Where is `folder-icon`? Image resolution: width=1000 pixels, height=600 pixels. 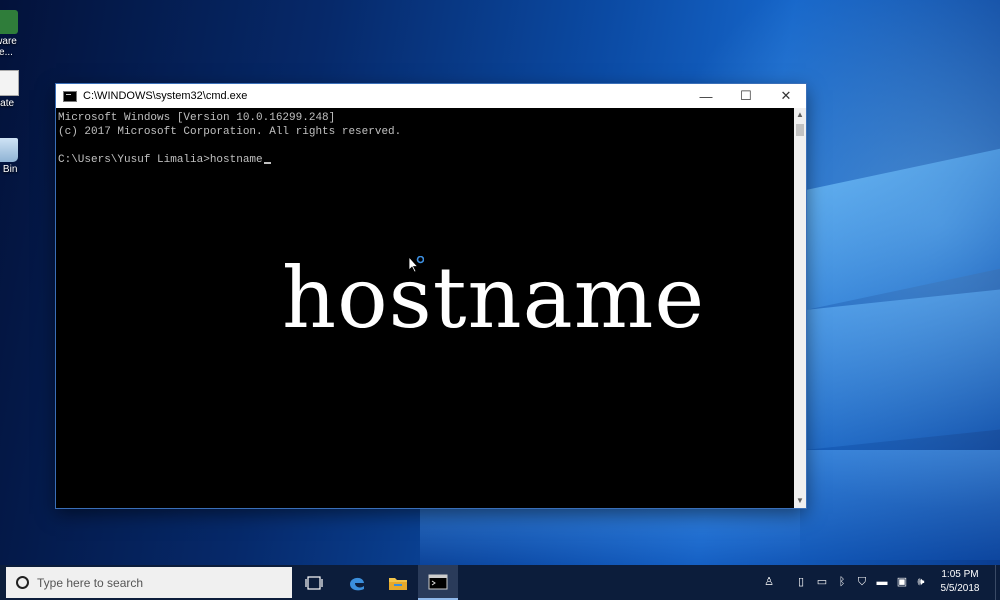 folder-icon is located at coordinates (398, 583).